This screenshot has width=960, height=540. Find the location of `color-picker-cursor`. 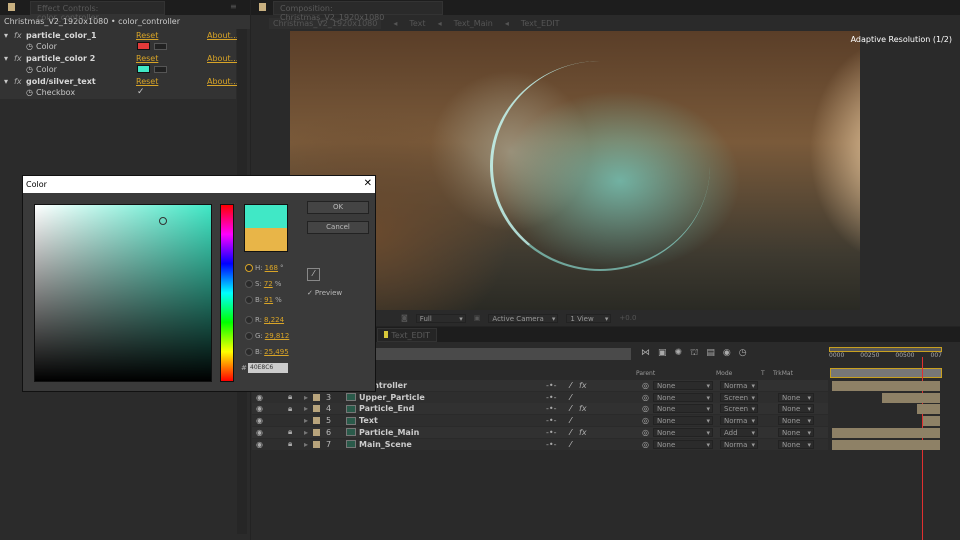

color-picker-cursor is located at coordinates (163, 221).